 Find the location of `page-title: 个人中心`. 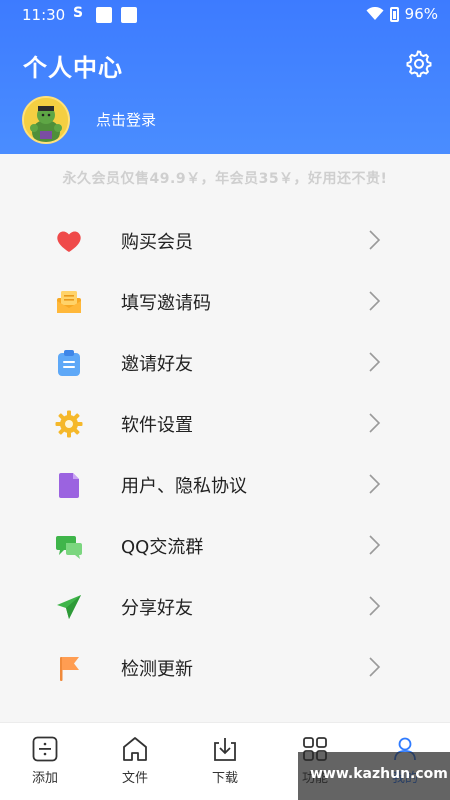

page-title: 个人中心 is located at coordinates (73, 68).